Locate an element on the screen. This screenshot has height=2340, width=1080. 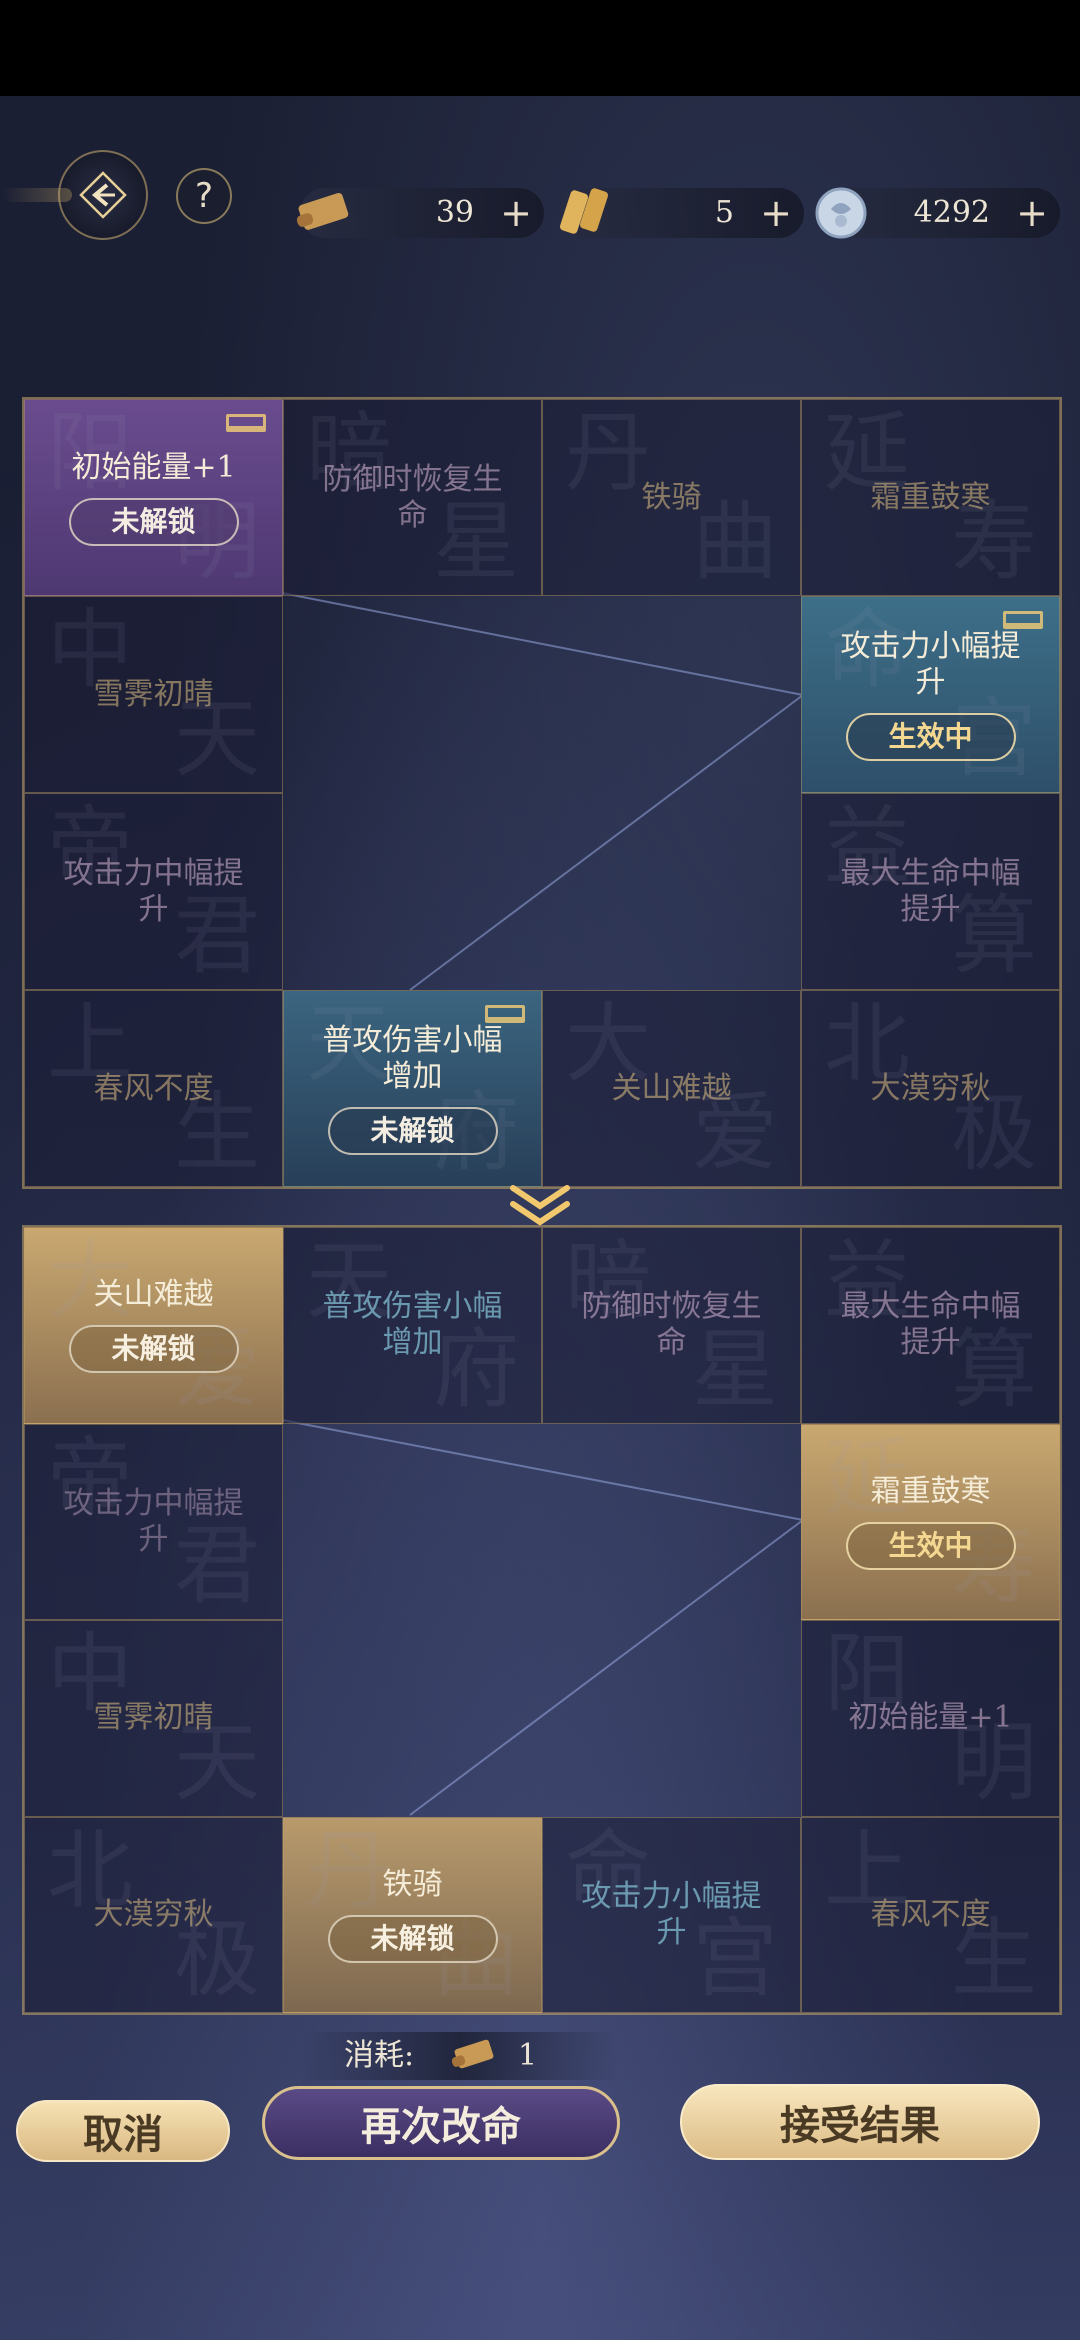
grid2-cell-r4c1: 北 极 大漠穷秋 is located at coordinates (153, 1914).